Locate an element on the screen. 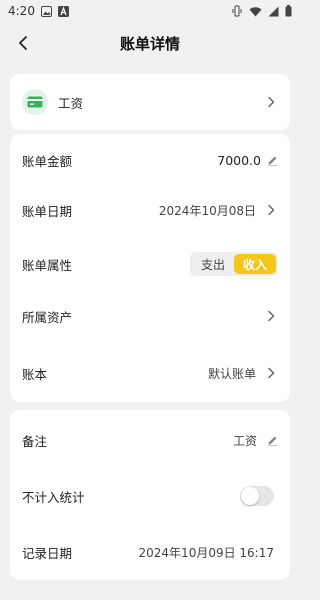 The height and width of the screenshot is (600, 320). book-value-wrap: 默认账单 is located at coordinates (243, 373).